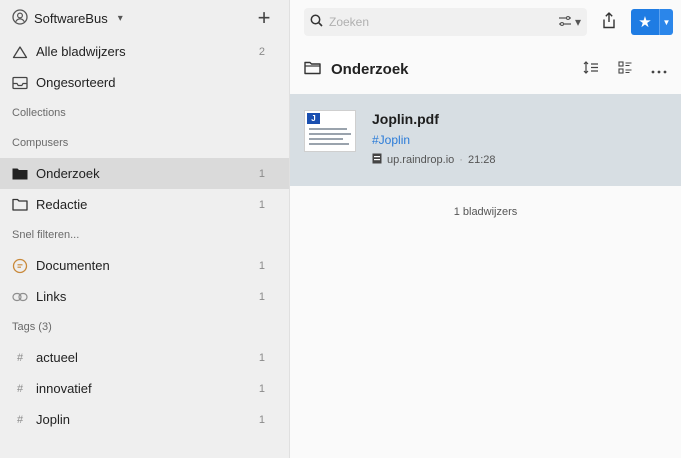  Describe the element at coordinates (144, 296) in the screenshot. I see `sidebar-item-links: Links 1` at that location.